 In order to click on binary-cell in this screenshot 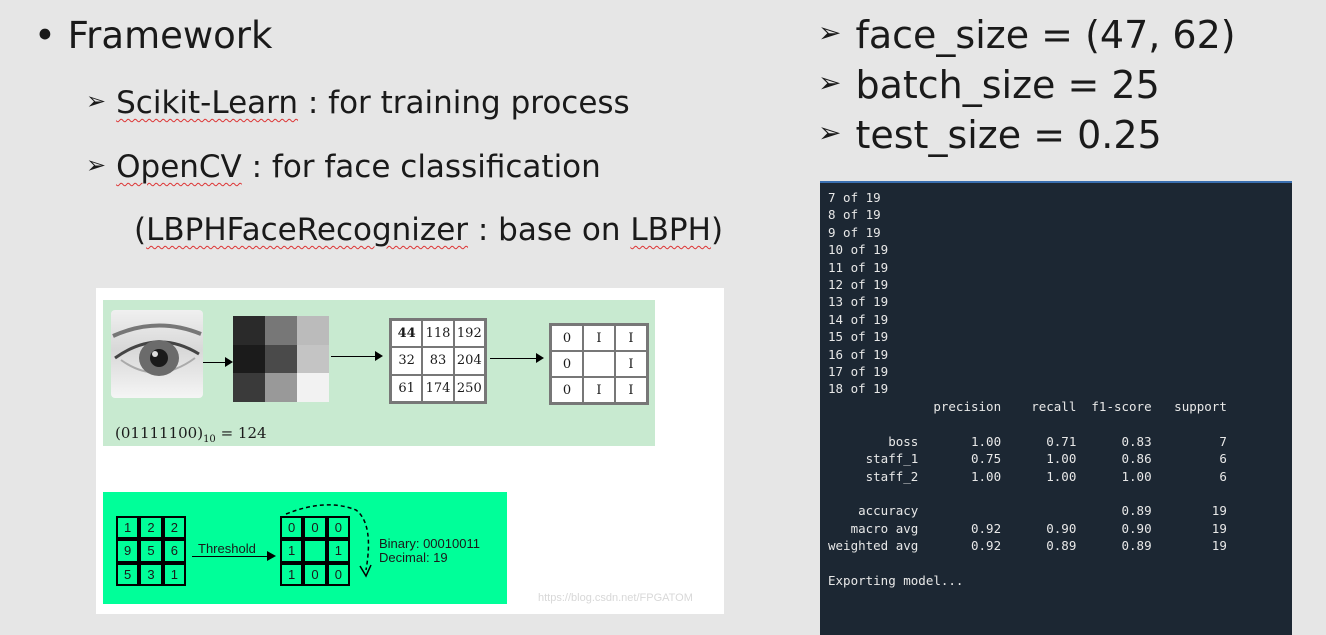, I will do `click(599, 364)`.